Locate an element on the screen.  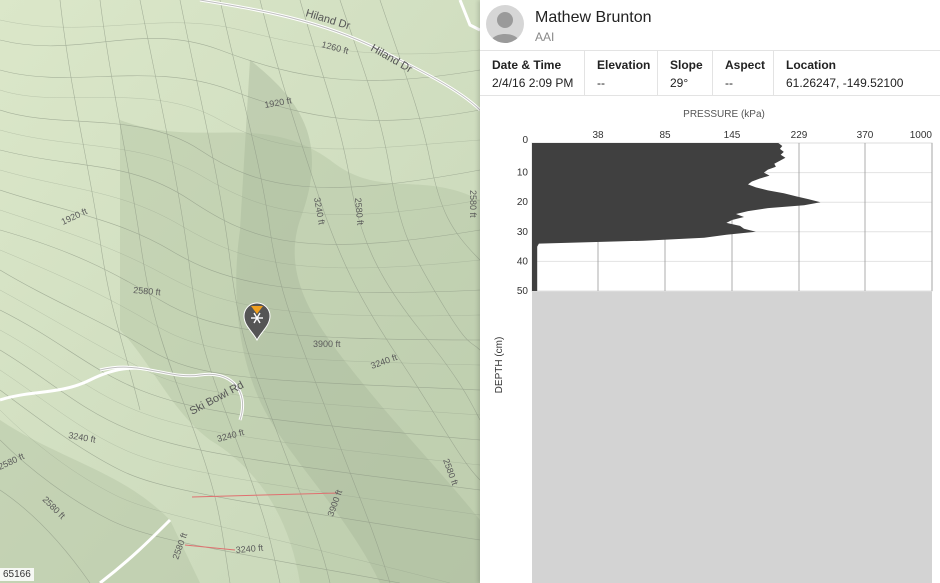
contour-label: 3900 ft is located at coordinates (327, 344).